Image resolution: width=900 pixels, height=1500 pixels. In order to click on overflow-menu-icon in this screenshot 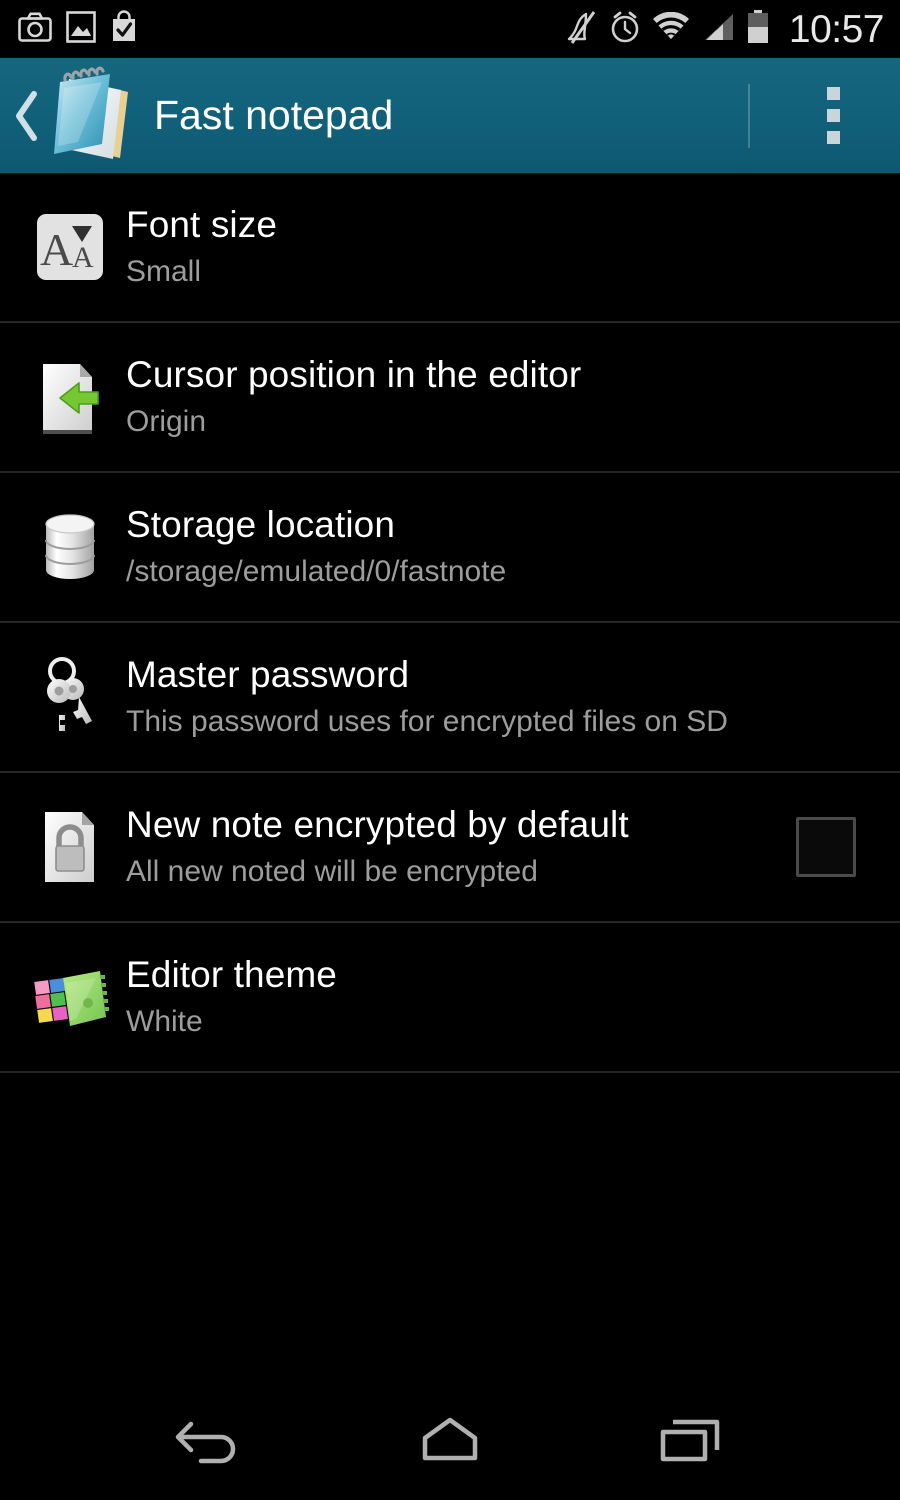, I will do `click(833, 116)`.